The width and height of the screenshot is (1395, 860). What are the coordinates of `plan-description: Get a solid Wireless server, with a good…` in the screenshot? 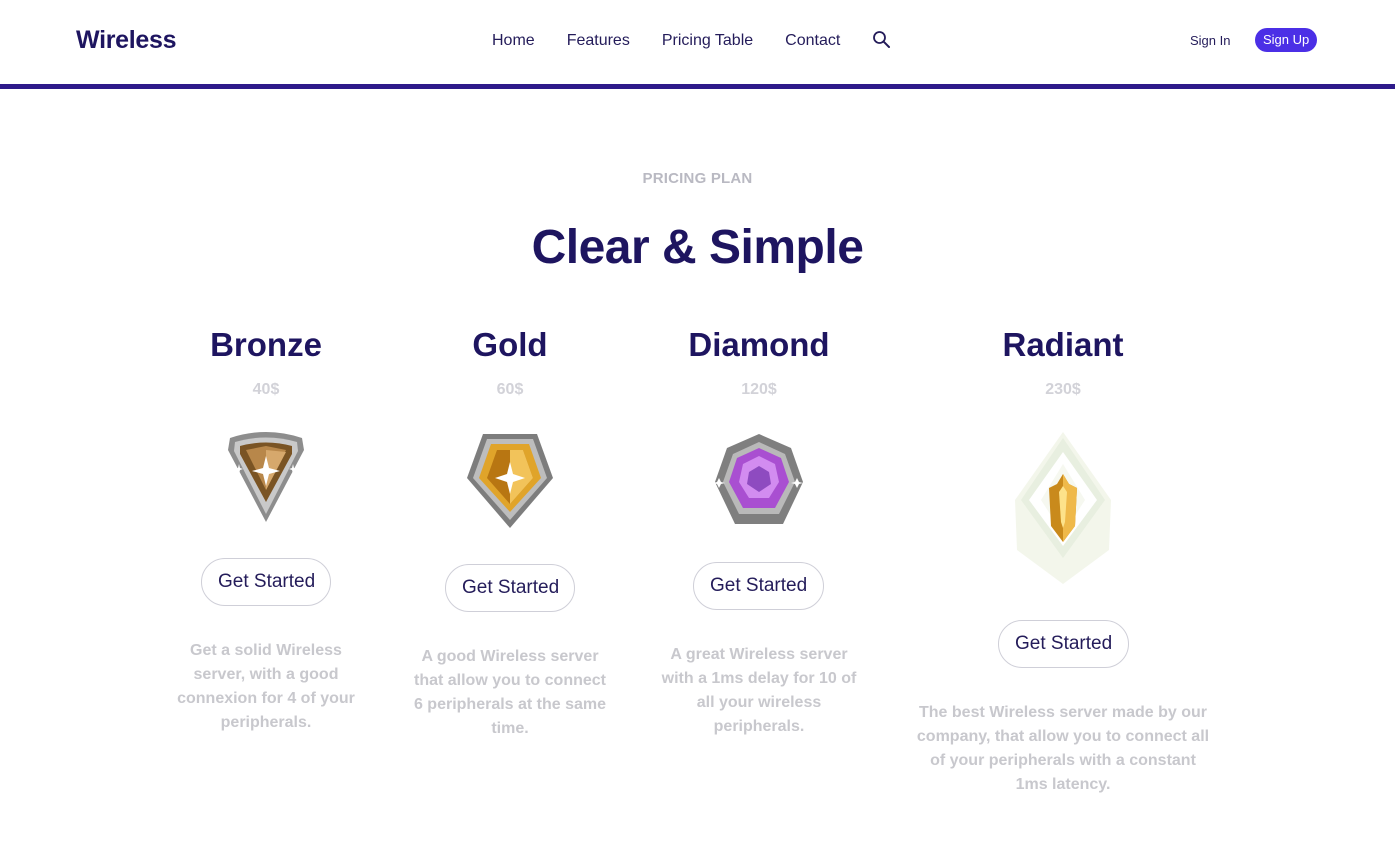 It's located at (266, 686).